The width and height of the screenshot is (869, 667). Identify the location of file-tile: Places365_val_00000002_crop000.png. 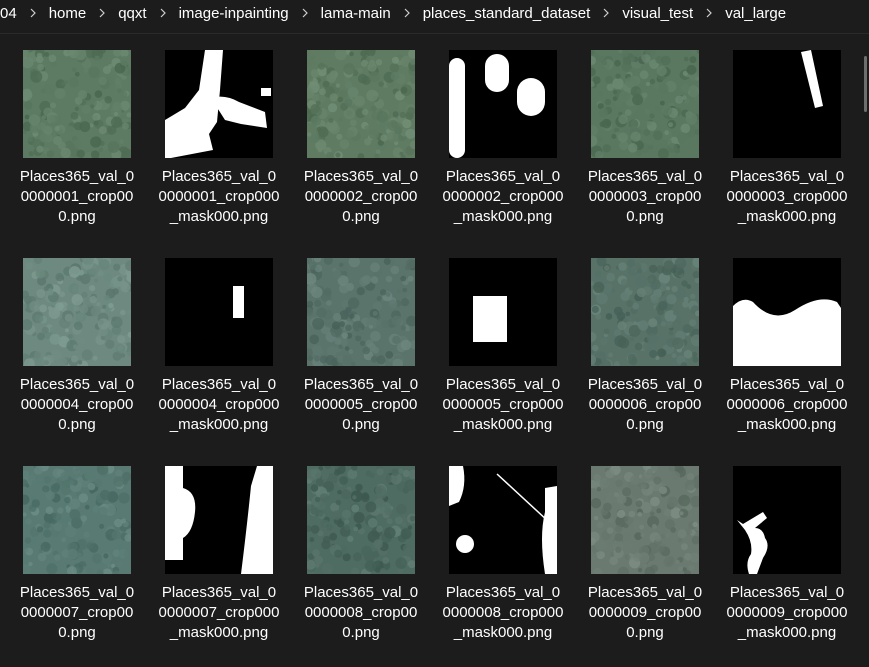
(361, 142).